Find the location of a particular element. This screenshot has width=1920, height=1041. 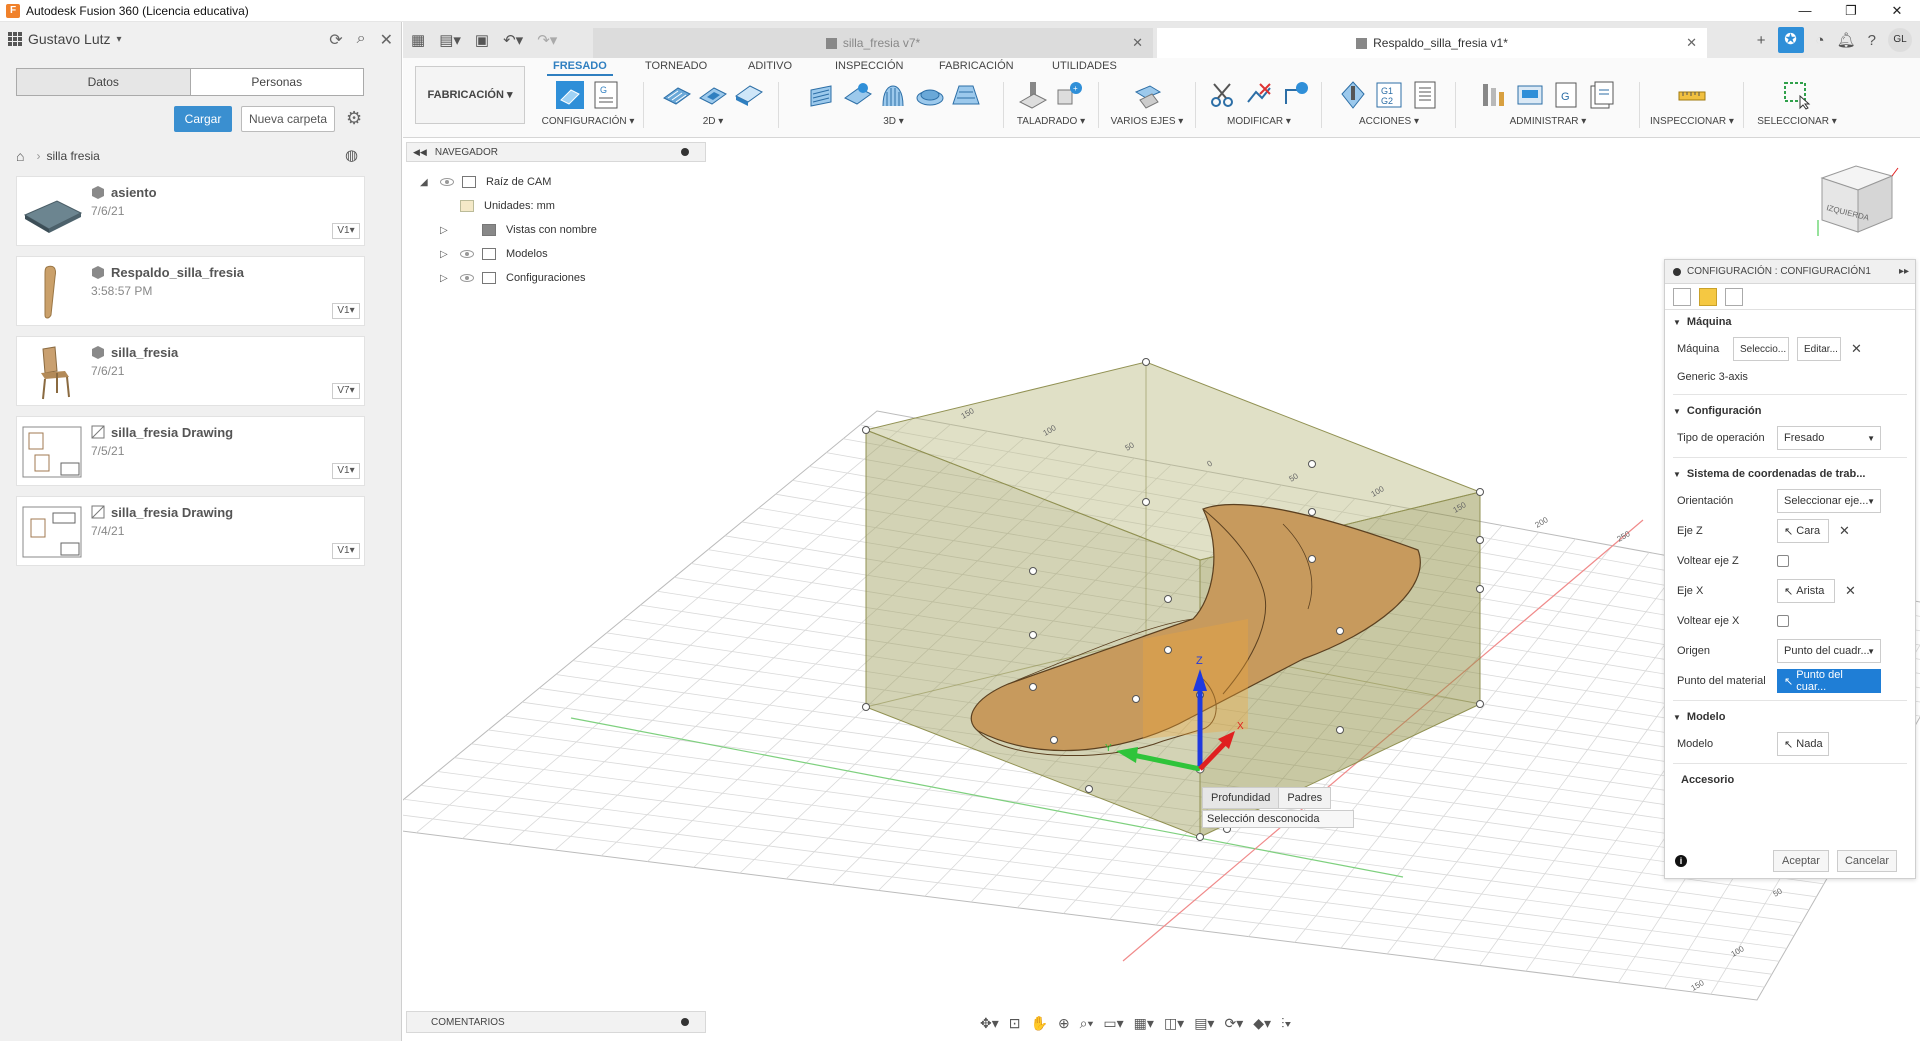

dialog-header: CONFIGURACIÓN : CONFIGURACIÓN1 ▸▸ is located at coordinates (1790, 272).